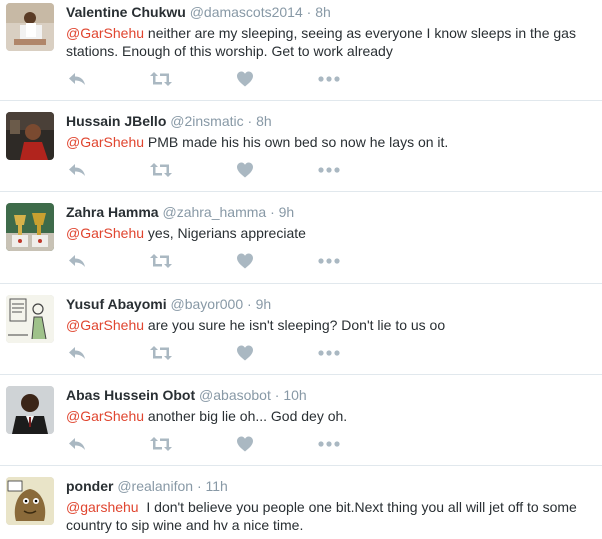 The width and height of the screenshot is (602, 539). Describe the element at coordinates (207, 304) in the screenshot. I see `username: @bayor000` at that location.